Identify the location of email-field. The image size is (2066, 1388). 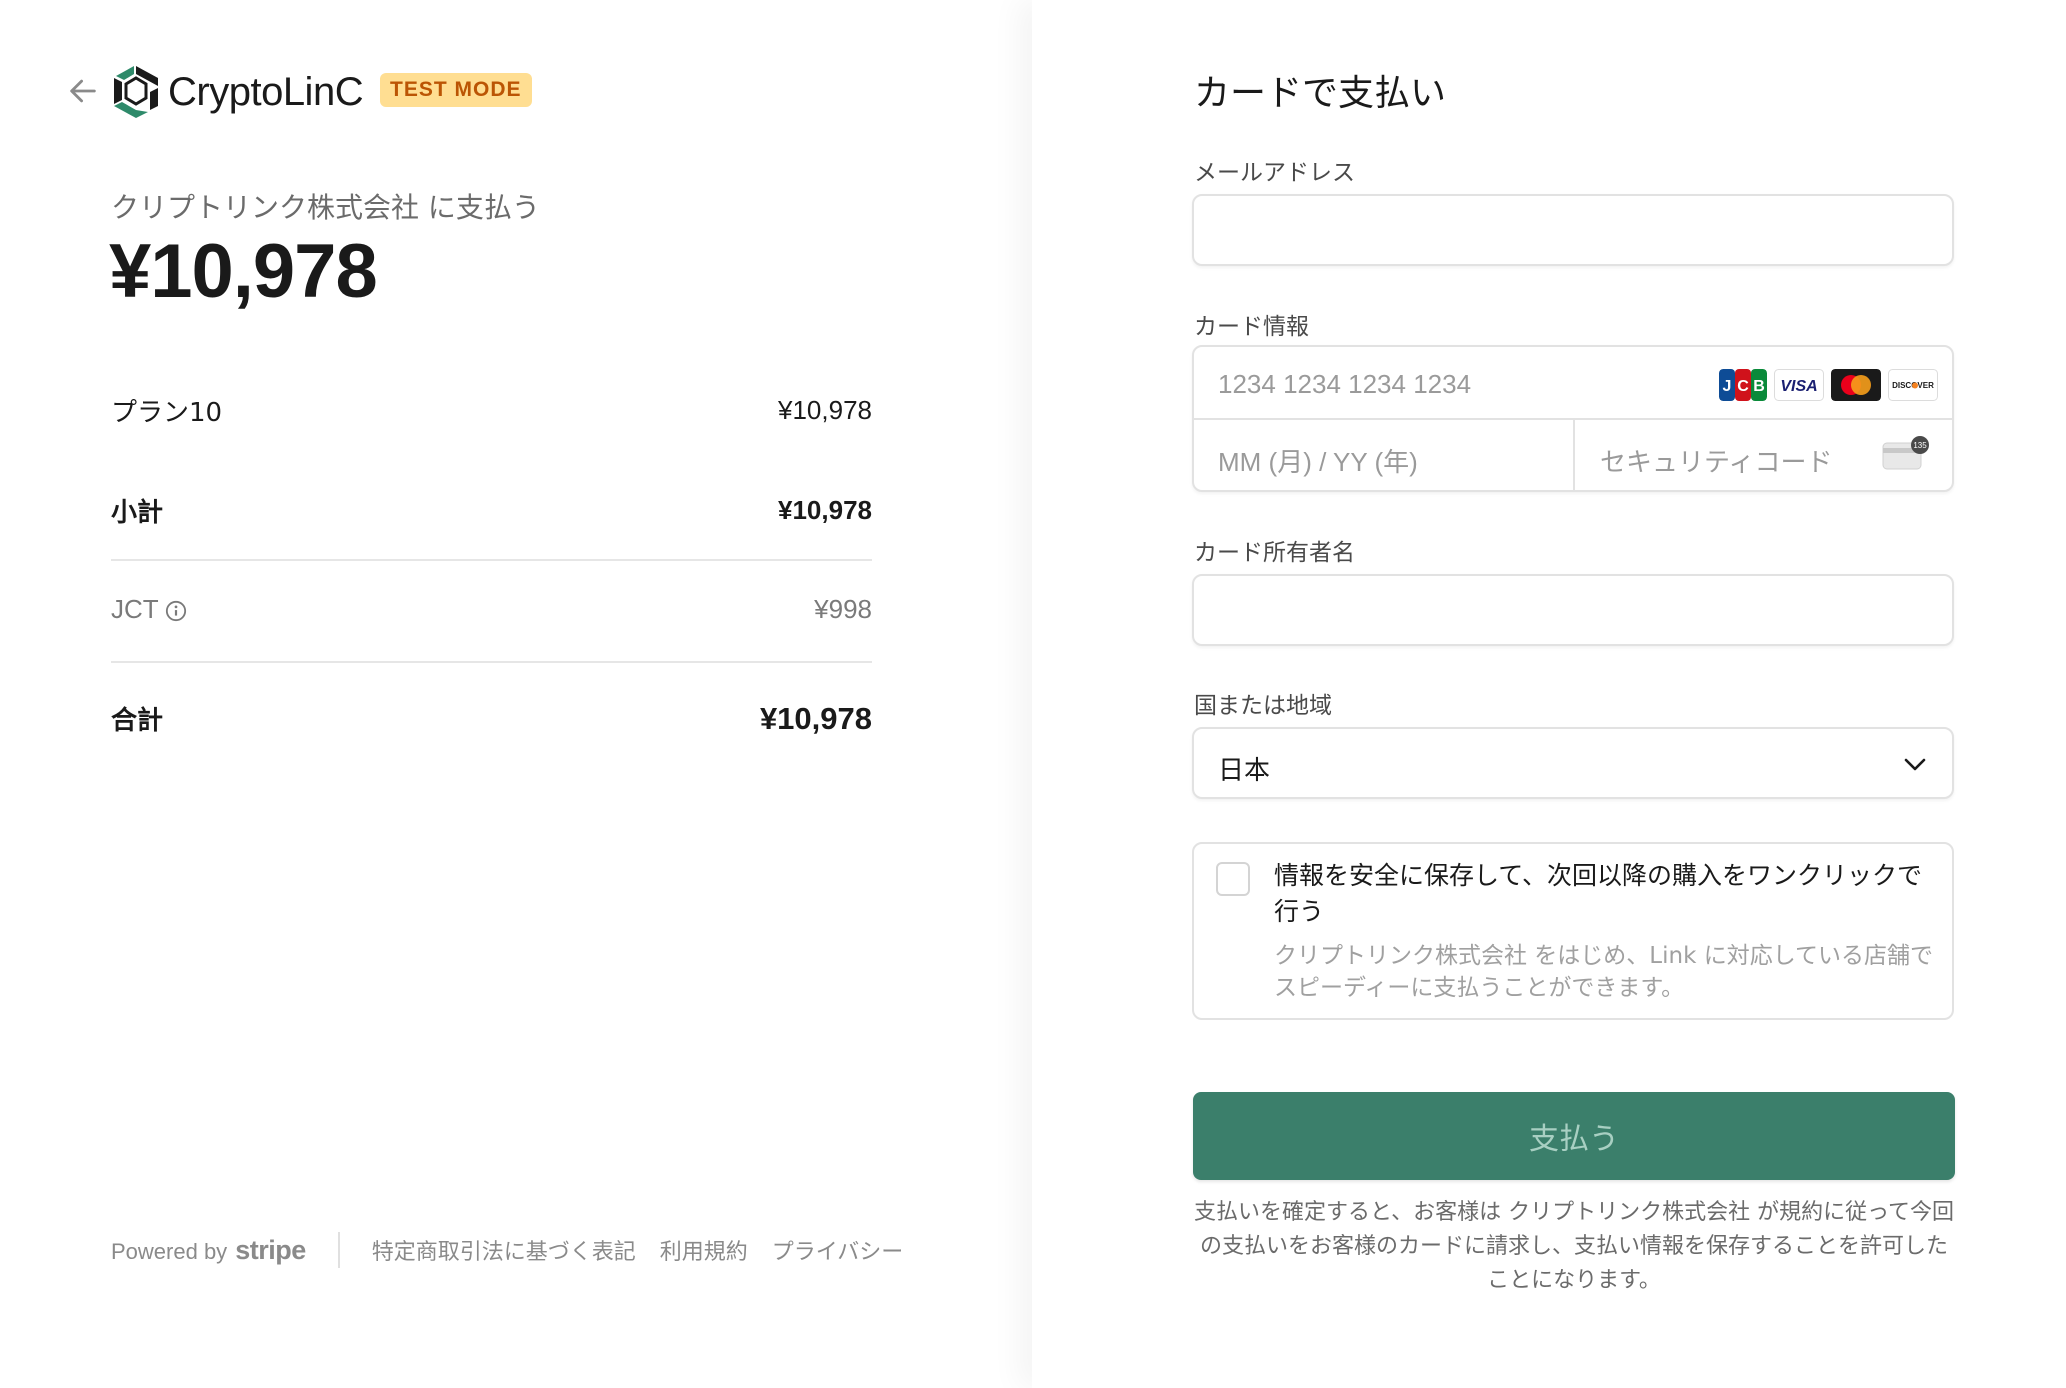
(1573, 230).